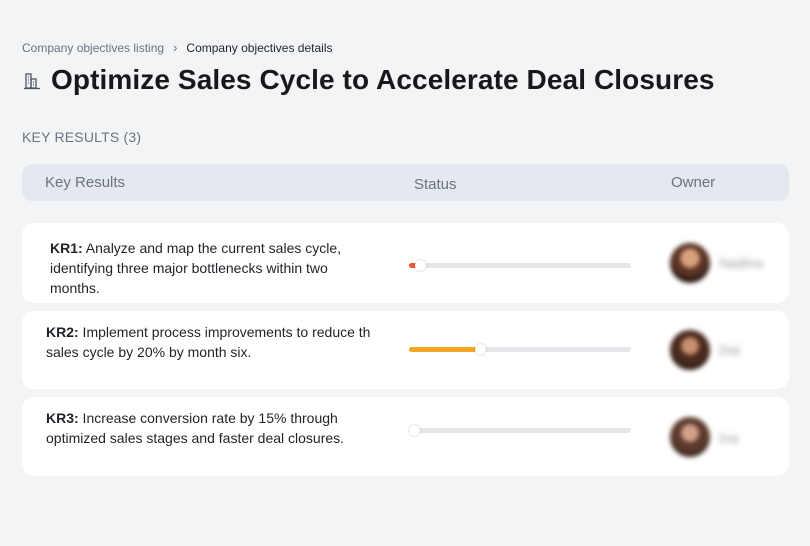 The width and height of the screenshot is (810, 546). What do you see at coordinates (259, 47) in the screenshot?
I see `breadcrumb-current: Company objectives details` at bounding box center [259, 47].